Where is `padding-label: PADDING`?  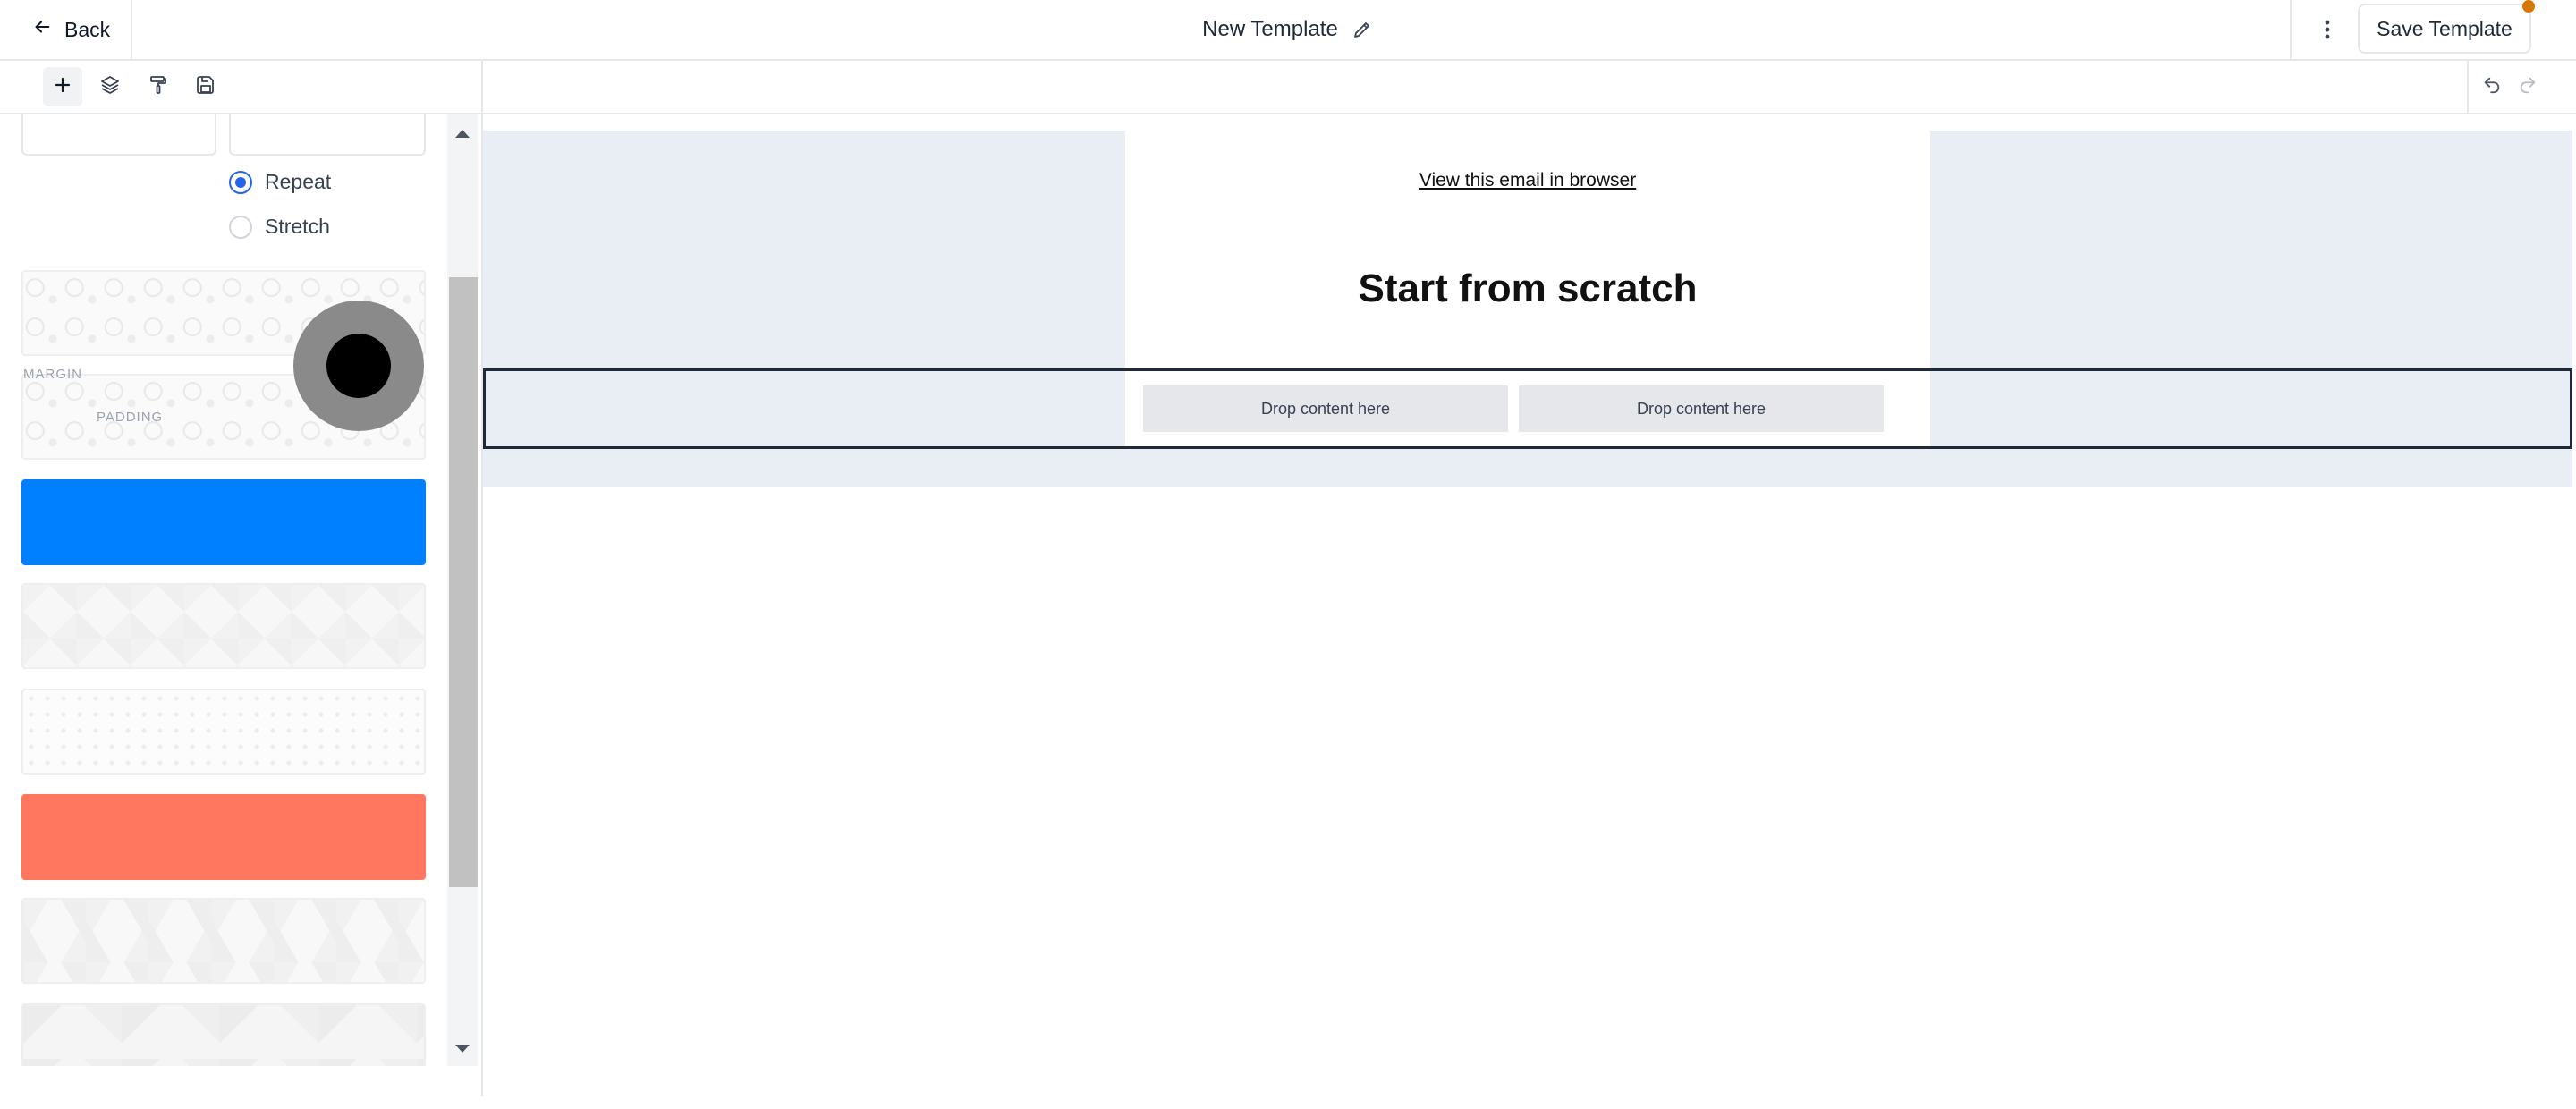 padding-label: PADDING is located at coordinates (130, 418).